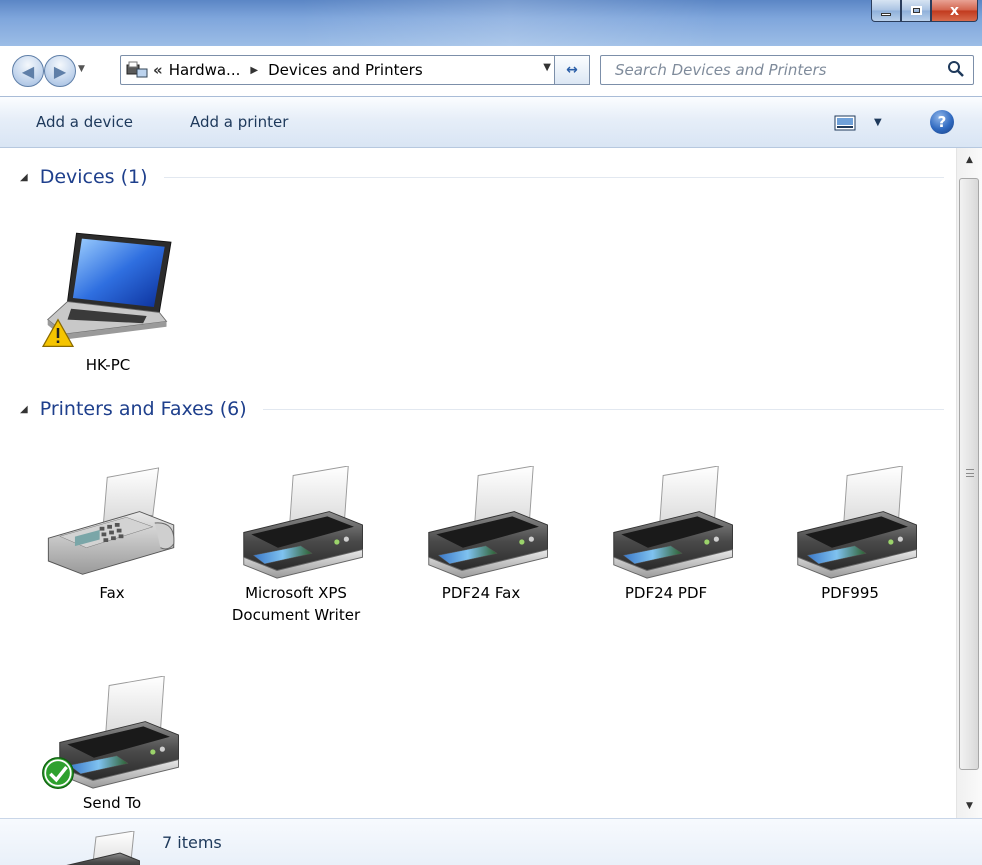 Image resolution: width=982 pixels, height=865 pixels. What do you see at coordinates (491, 122) in the screenshot?
I see `command-bar: Add a device Add a printer ▼ ?` at bounding box center [491, 122].